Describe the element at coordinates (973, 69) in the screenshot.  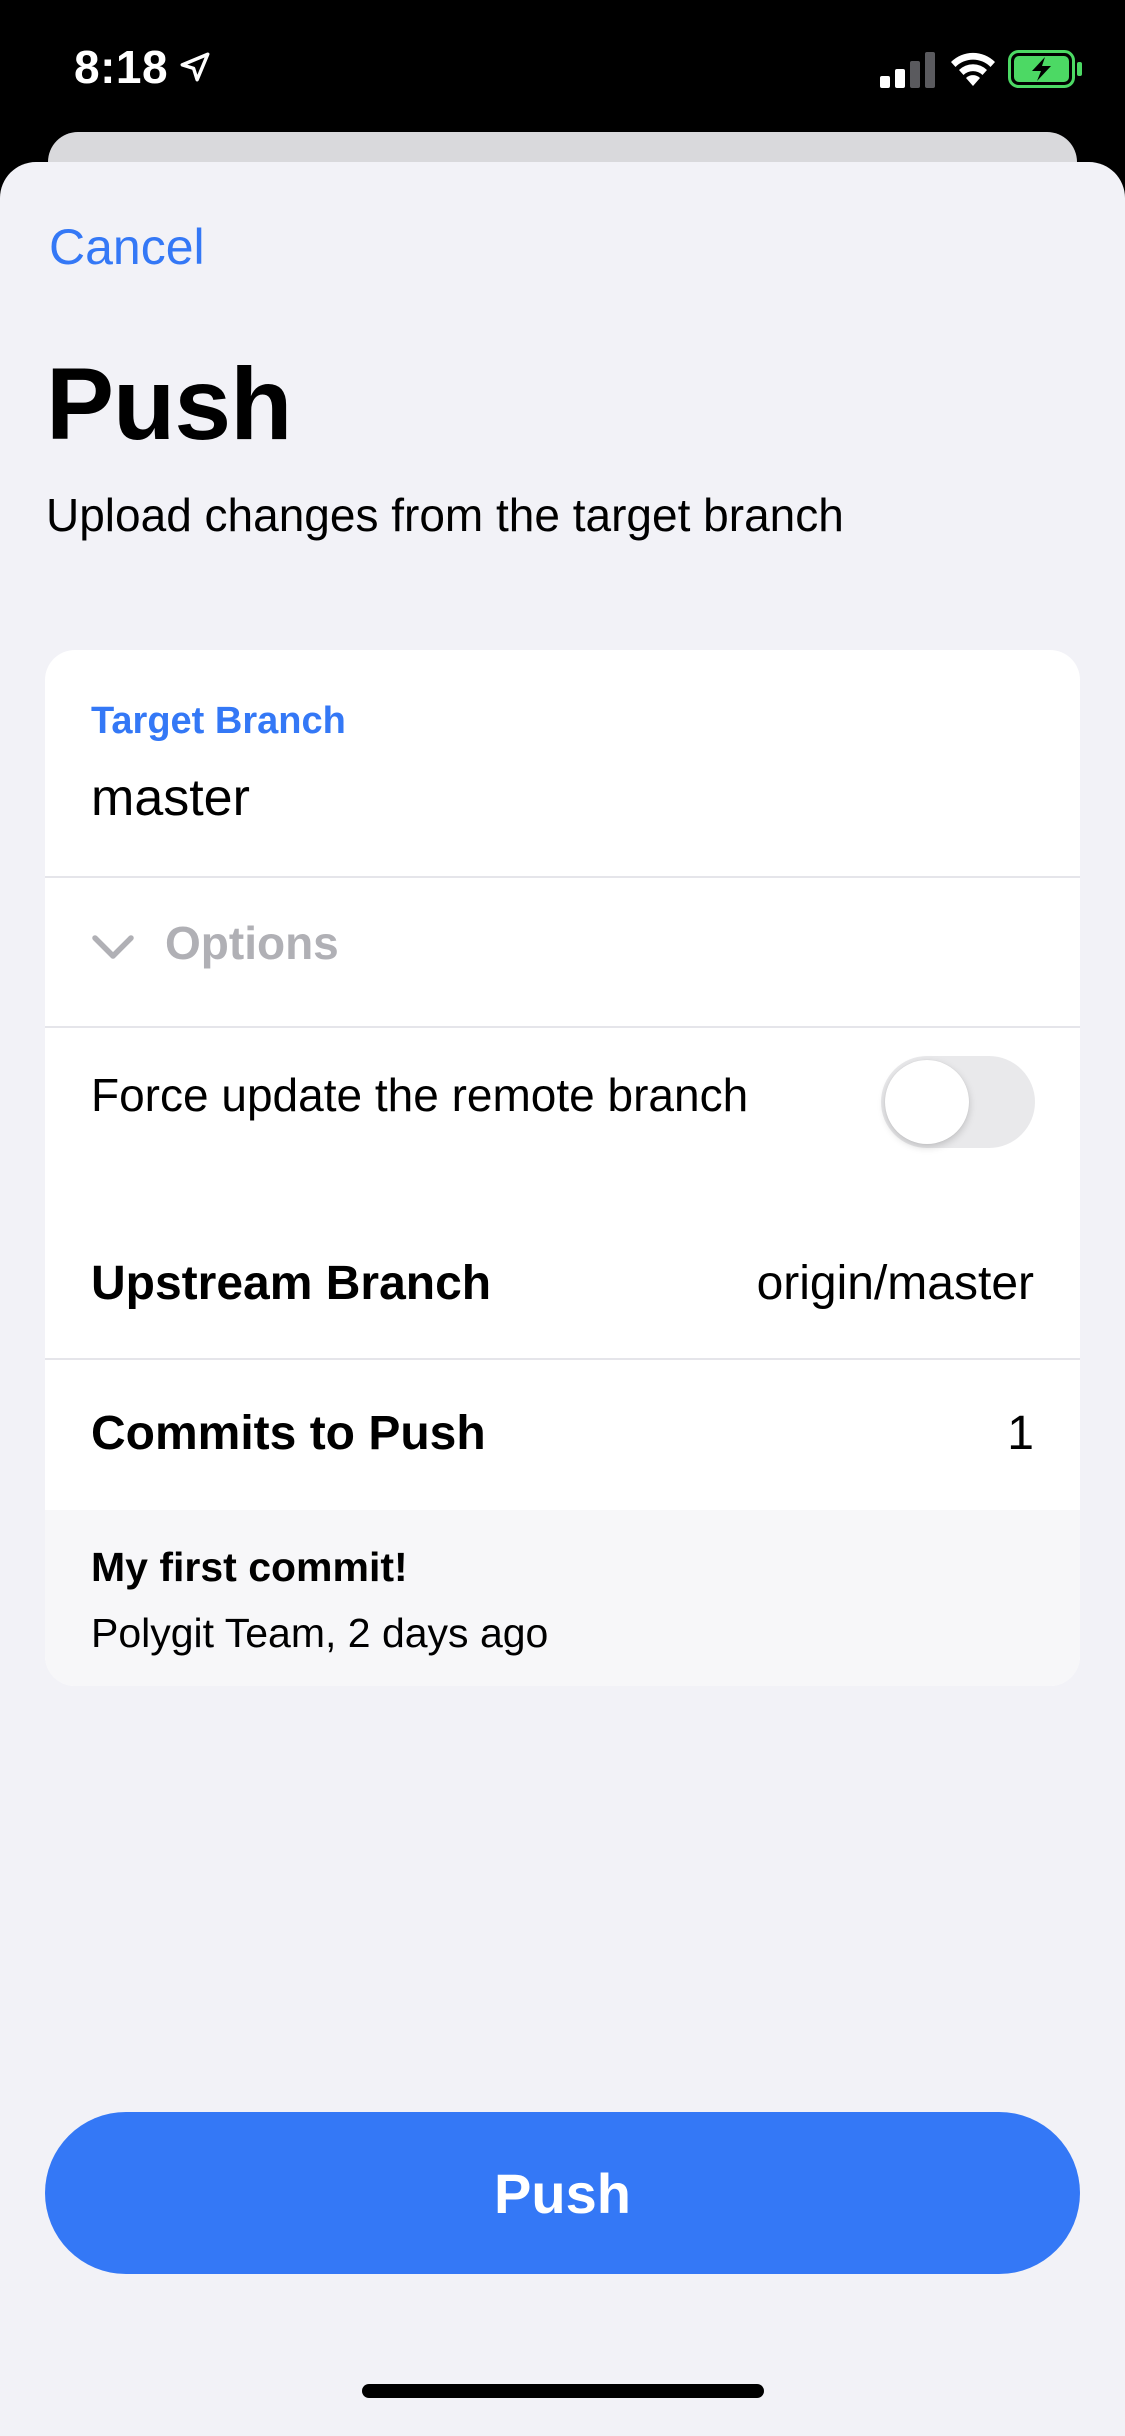
I see `wifi-icon` at that location.